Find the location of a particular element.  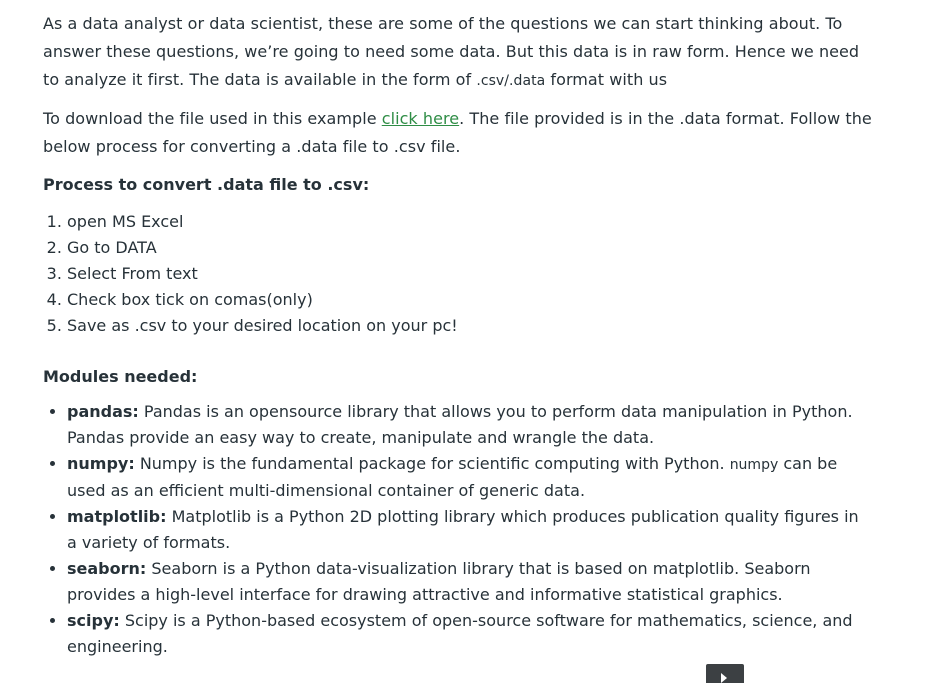

download-link: click here is located at coordinates (420, 118).